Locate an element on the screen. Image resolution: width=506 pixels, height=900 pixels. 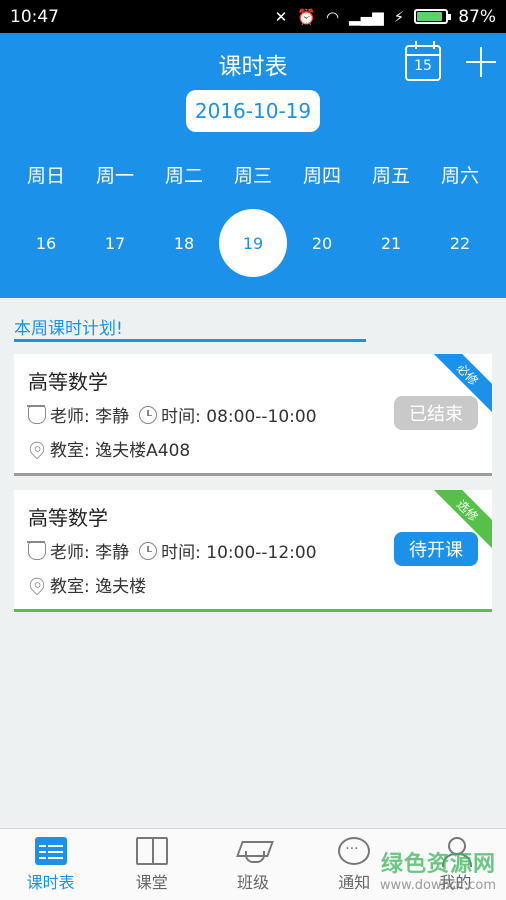
bottom-nav: 课时表 课堂 班级 通知 我的 is located at coordinates (253, 864).